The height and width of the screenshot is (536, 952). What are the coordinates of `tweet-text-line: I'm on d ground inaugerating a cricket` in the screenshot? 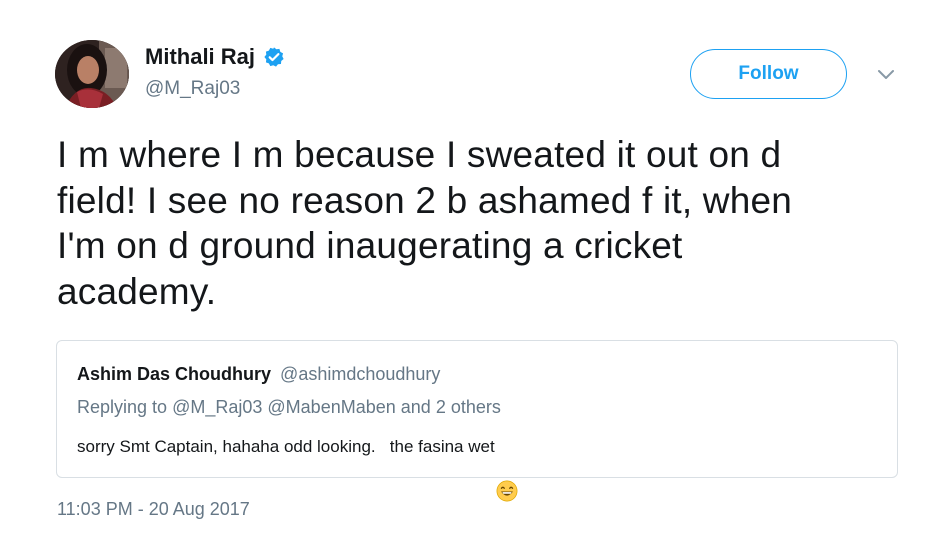 It's located at (370, 245).